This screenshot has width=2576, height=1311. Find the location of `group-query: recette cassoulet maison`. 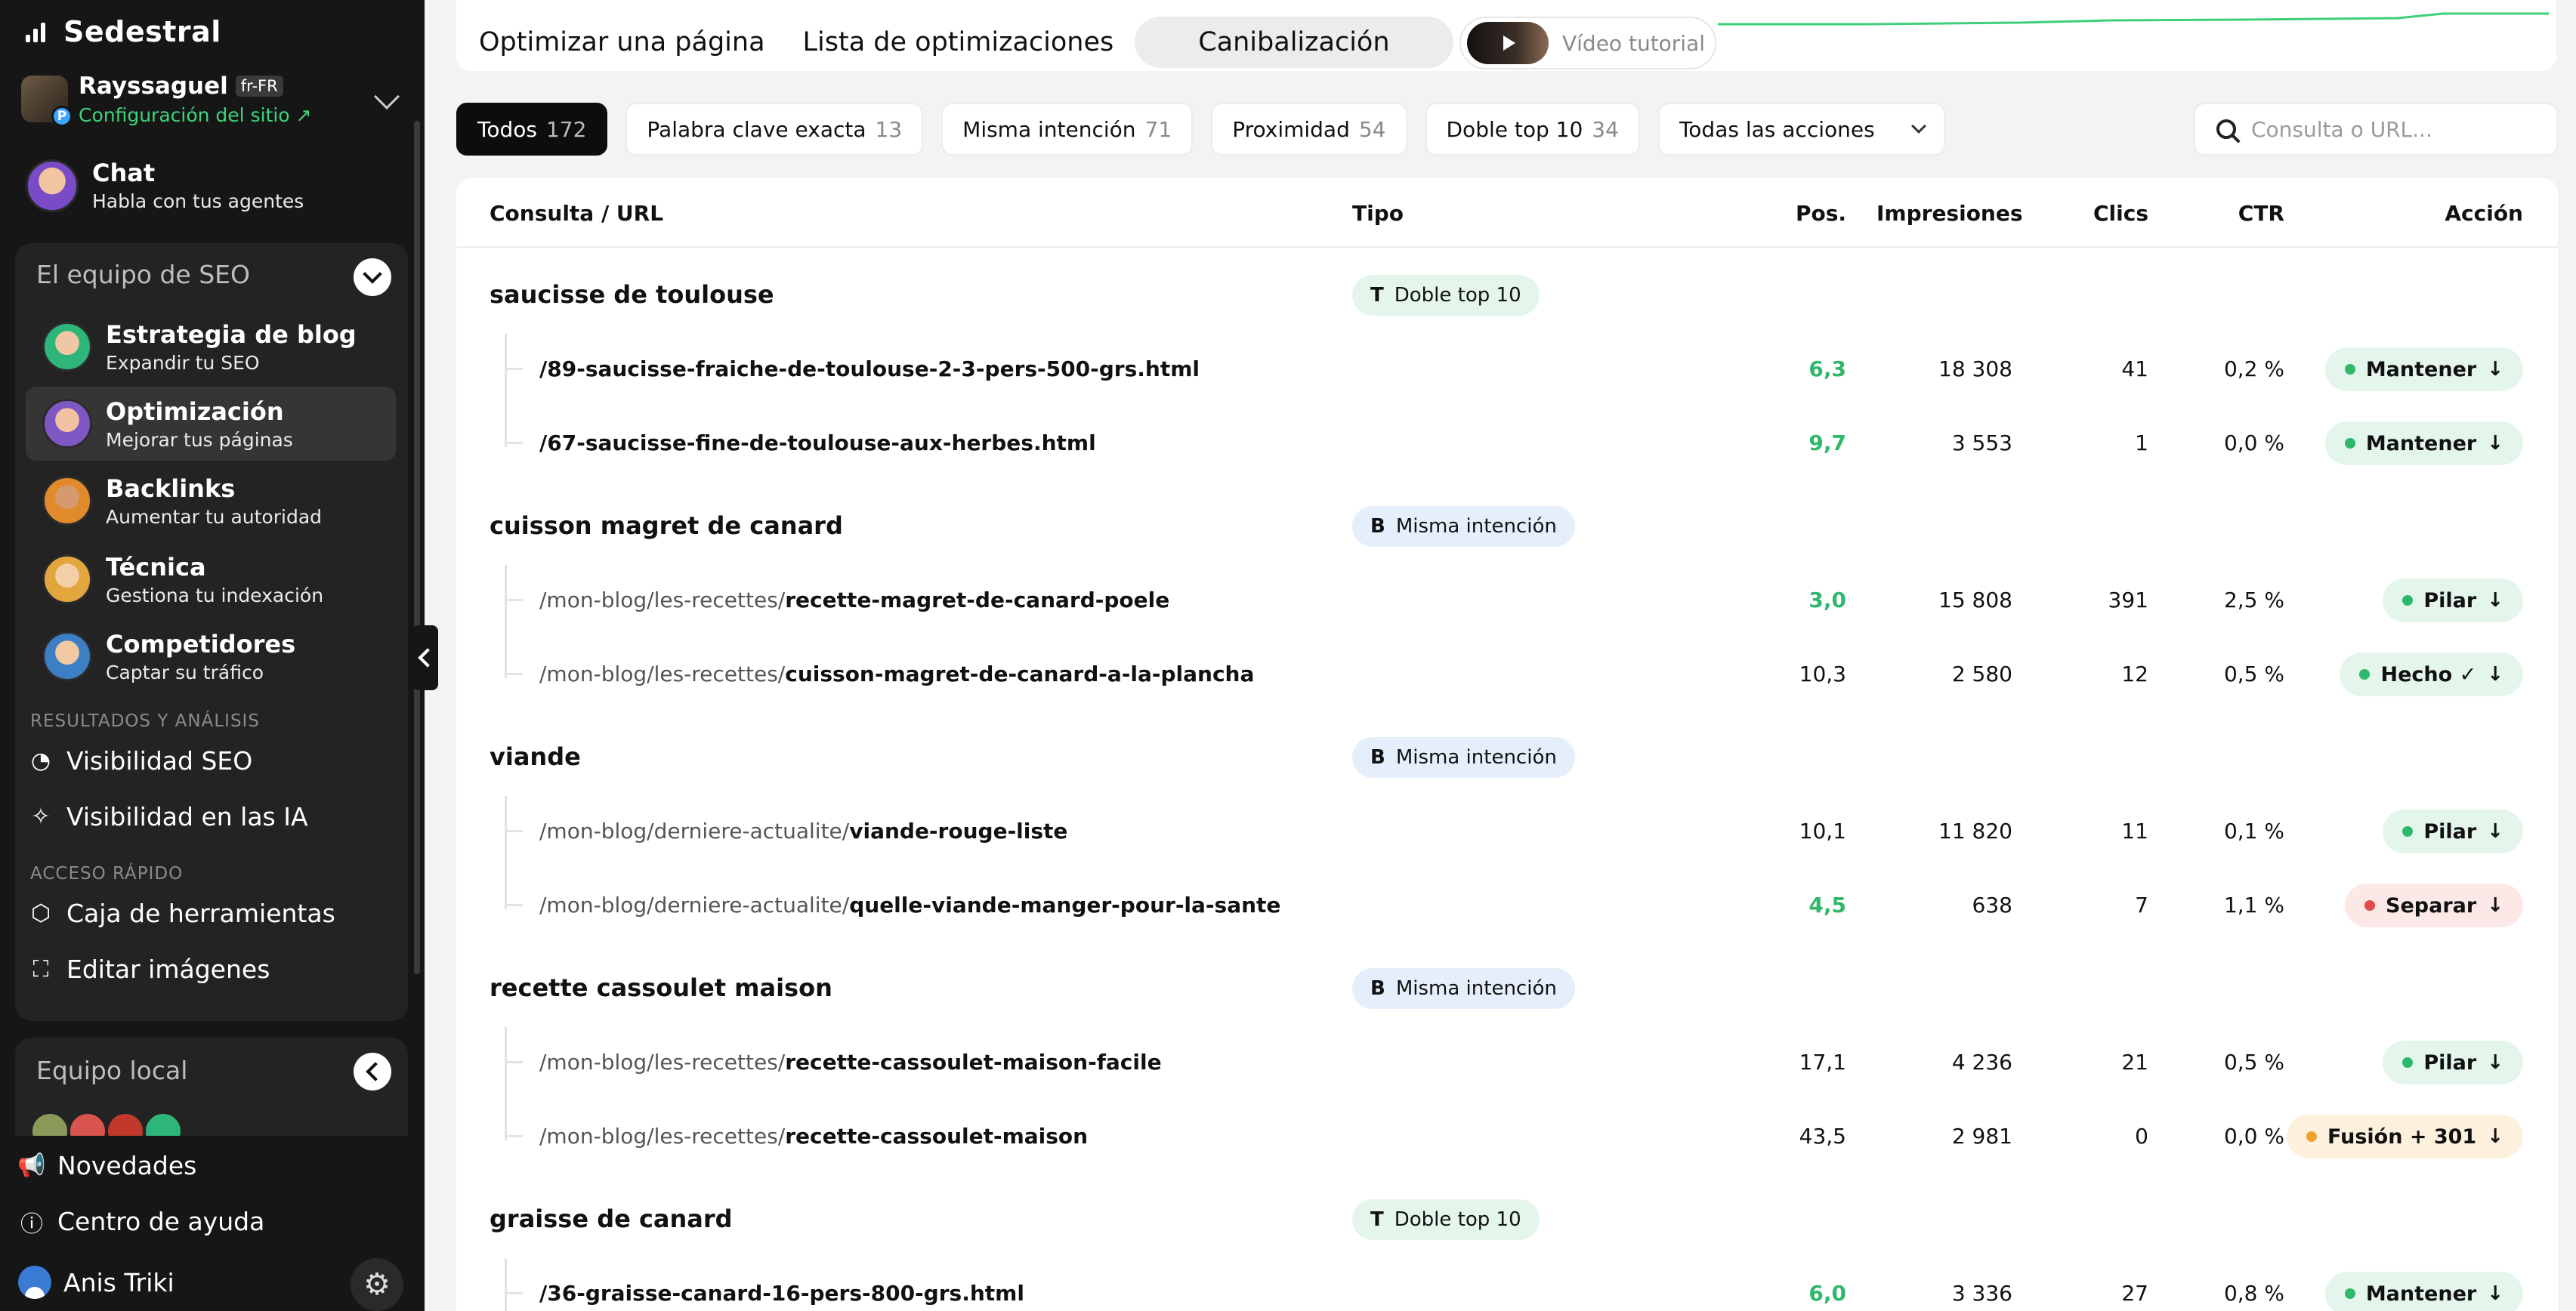

group-query: recette cassoulet maison is located at coordinates (661, 987).